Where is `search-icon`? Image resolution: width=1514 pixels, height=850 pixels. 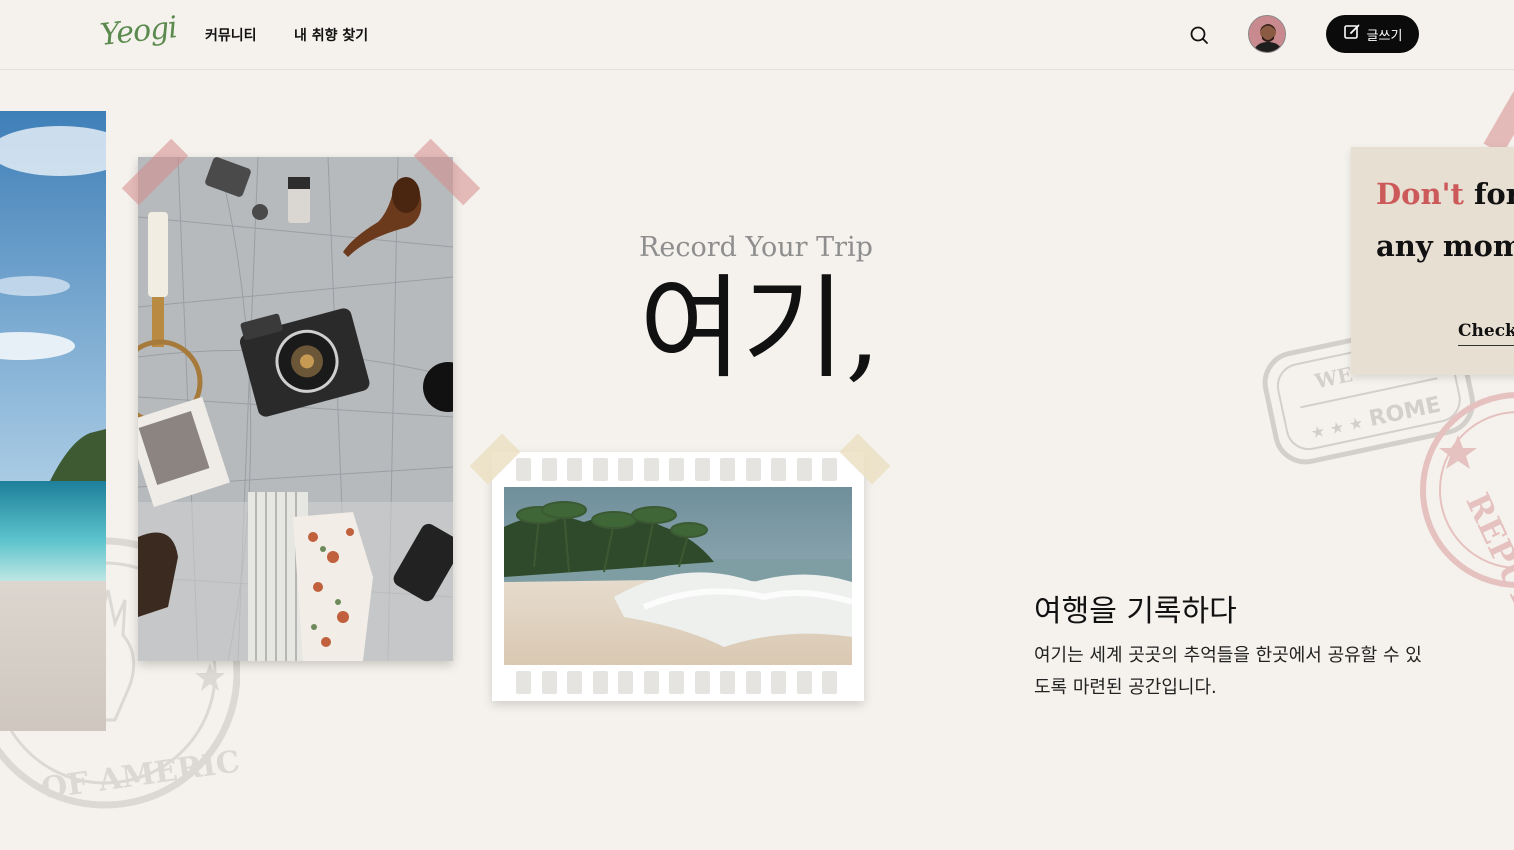
search-icon is located at coordinates (1199, 35).